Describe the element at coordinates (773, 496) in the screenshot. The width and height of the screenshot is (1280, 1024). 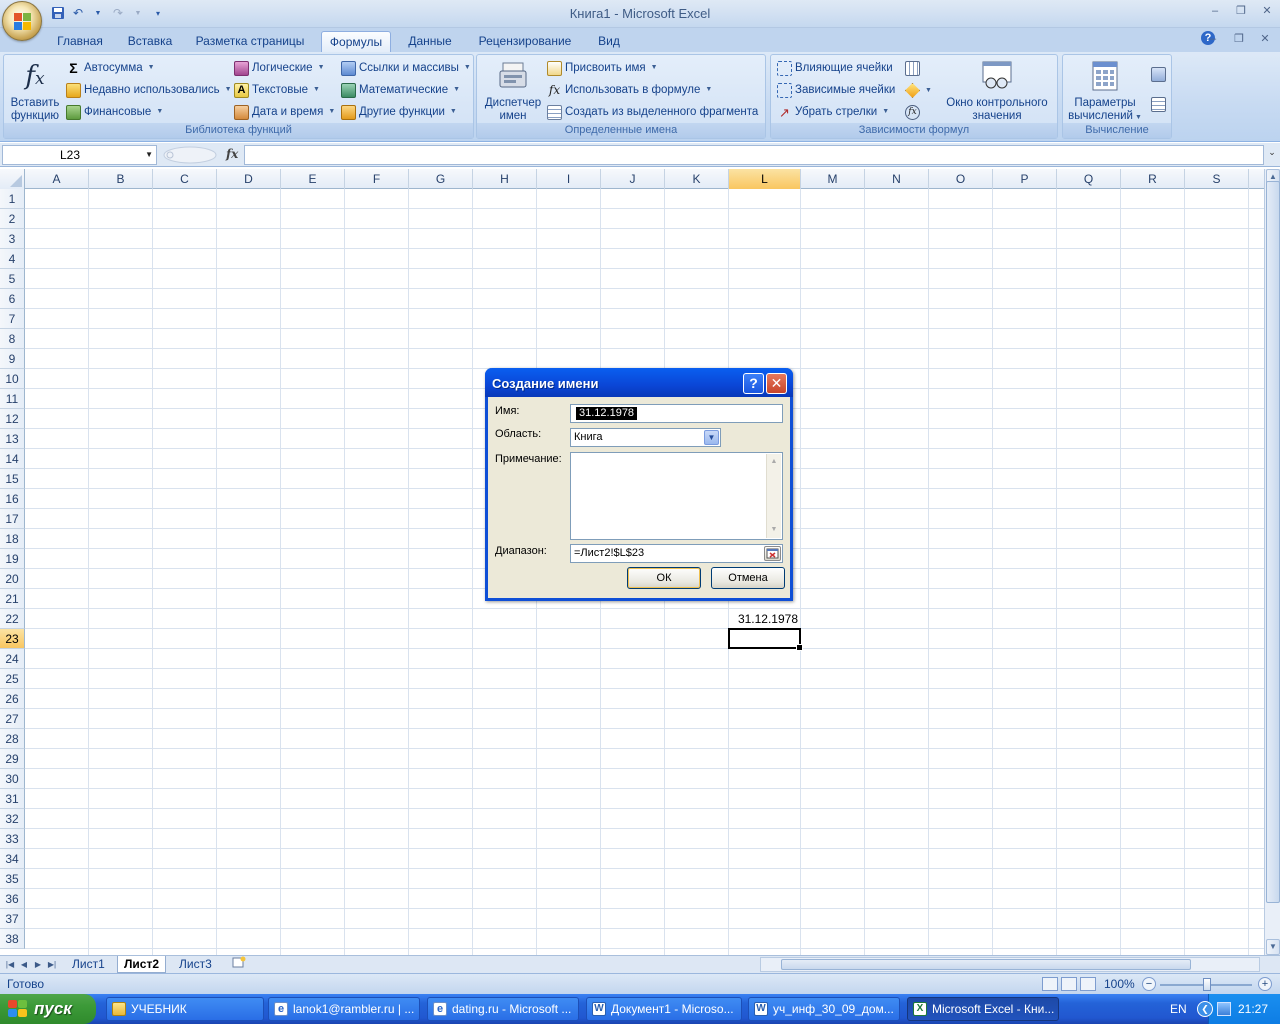
I see `comment-scrollbar: ▲ ▼` at that location.